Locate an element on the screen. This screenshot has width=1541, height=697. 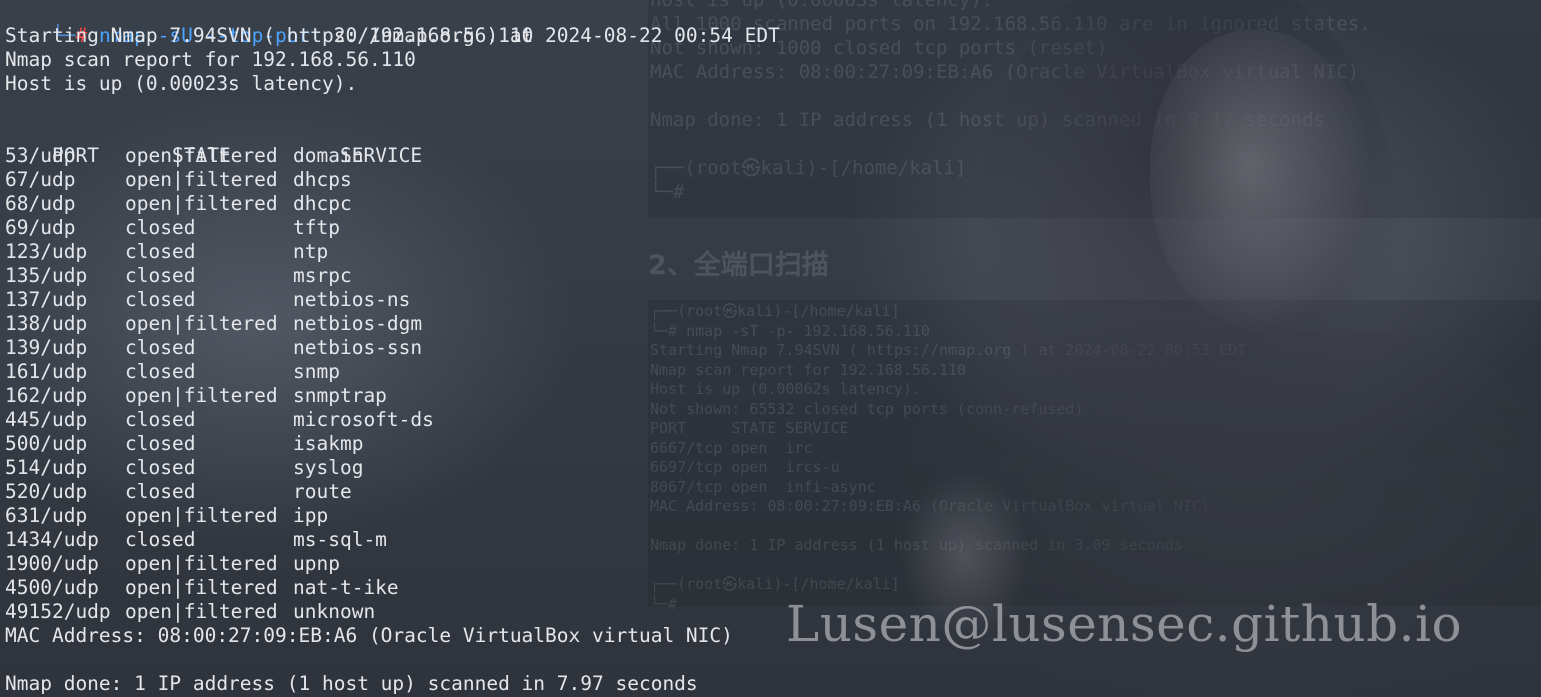
table-row: 162/udp open|filtered snmptrap is located at coordinates (196, 396).